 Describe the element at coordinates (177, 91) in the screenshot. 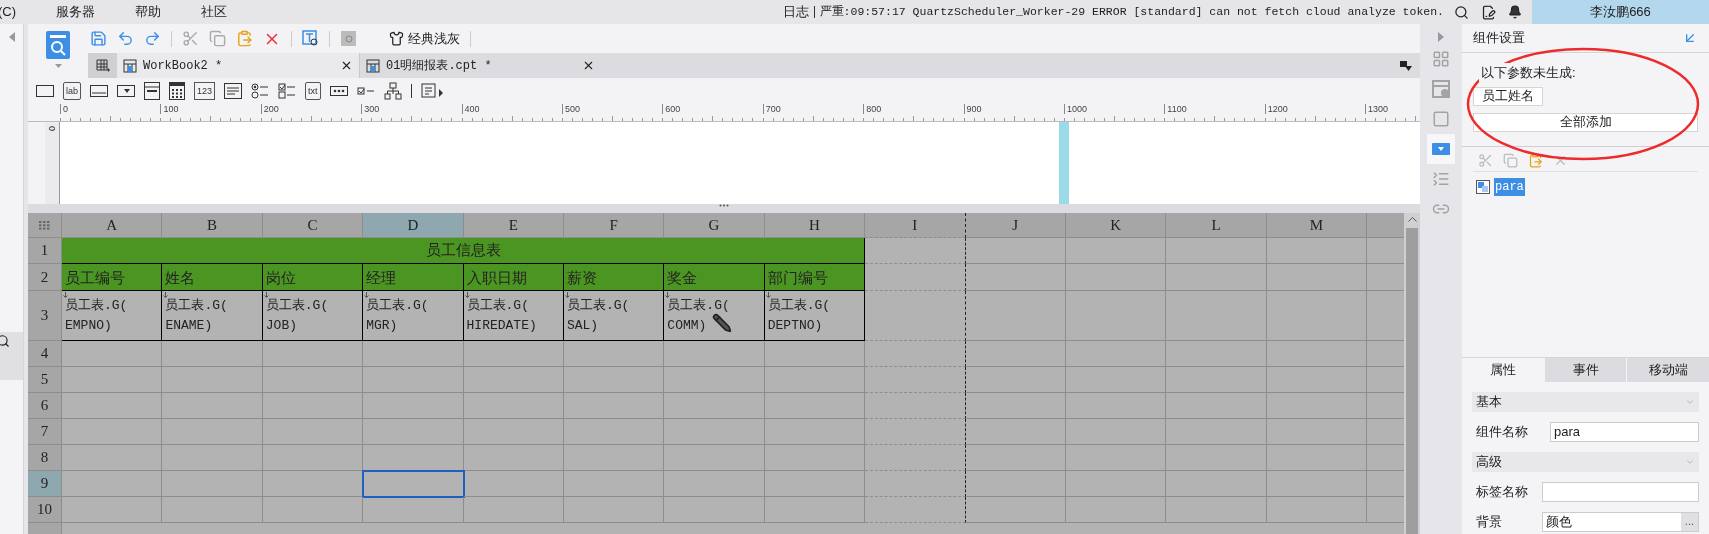

I see `calendar-icon` at that location.